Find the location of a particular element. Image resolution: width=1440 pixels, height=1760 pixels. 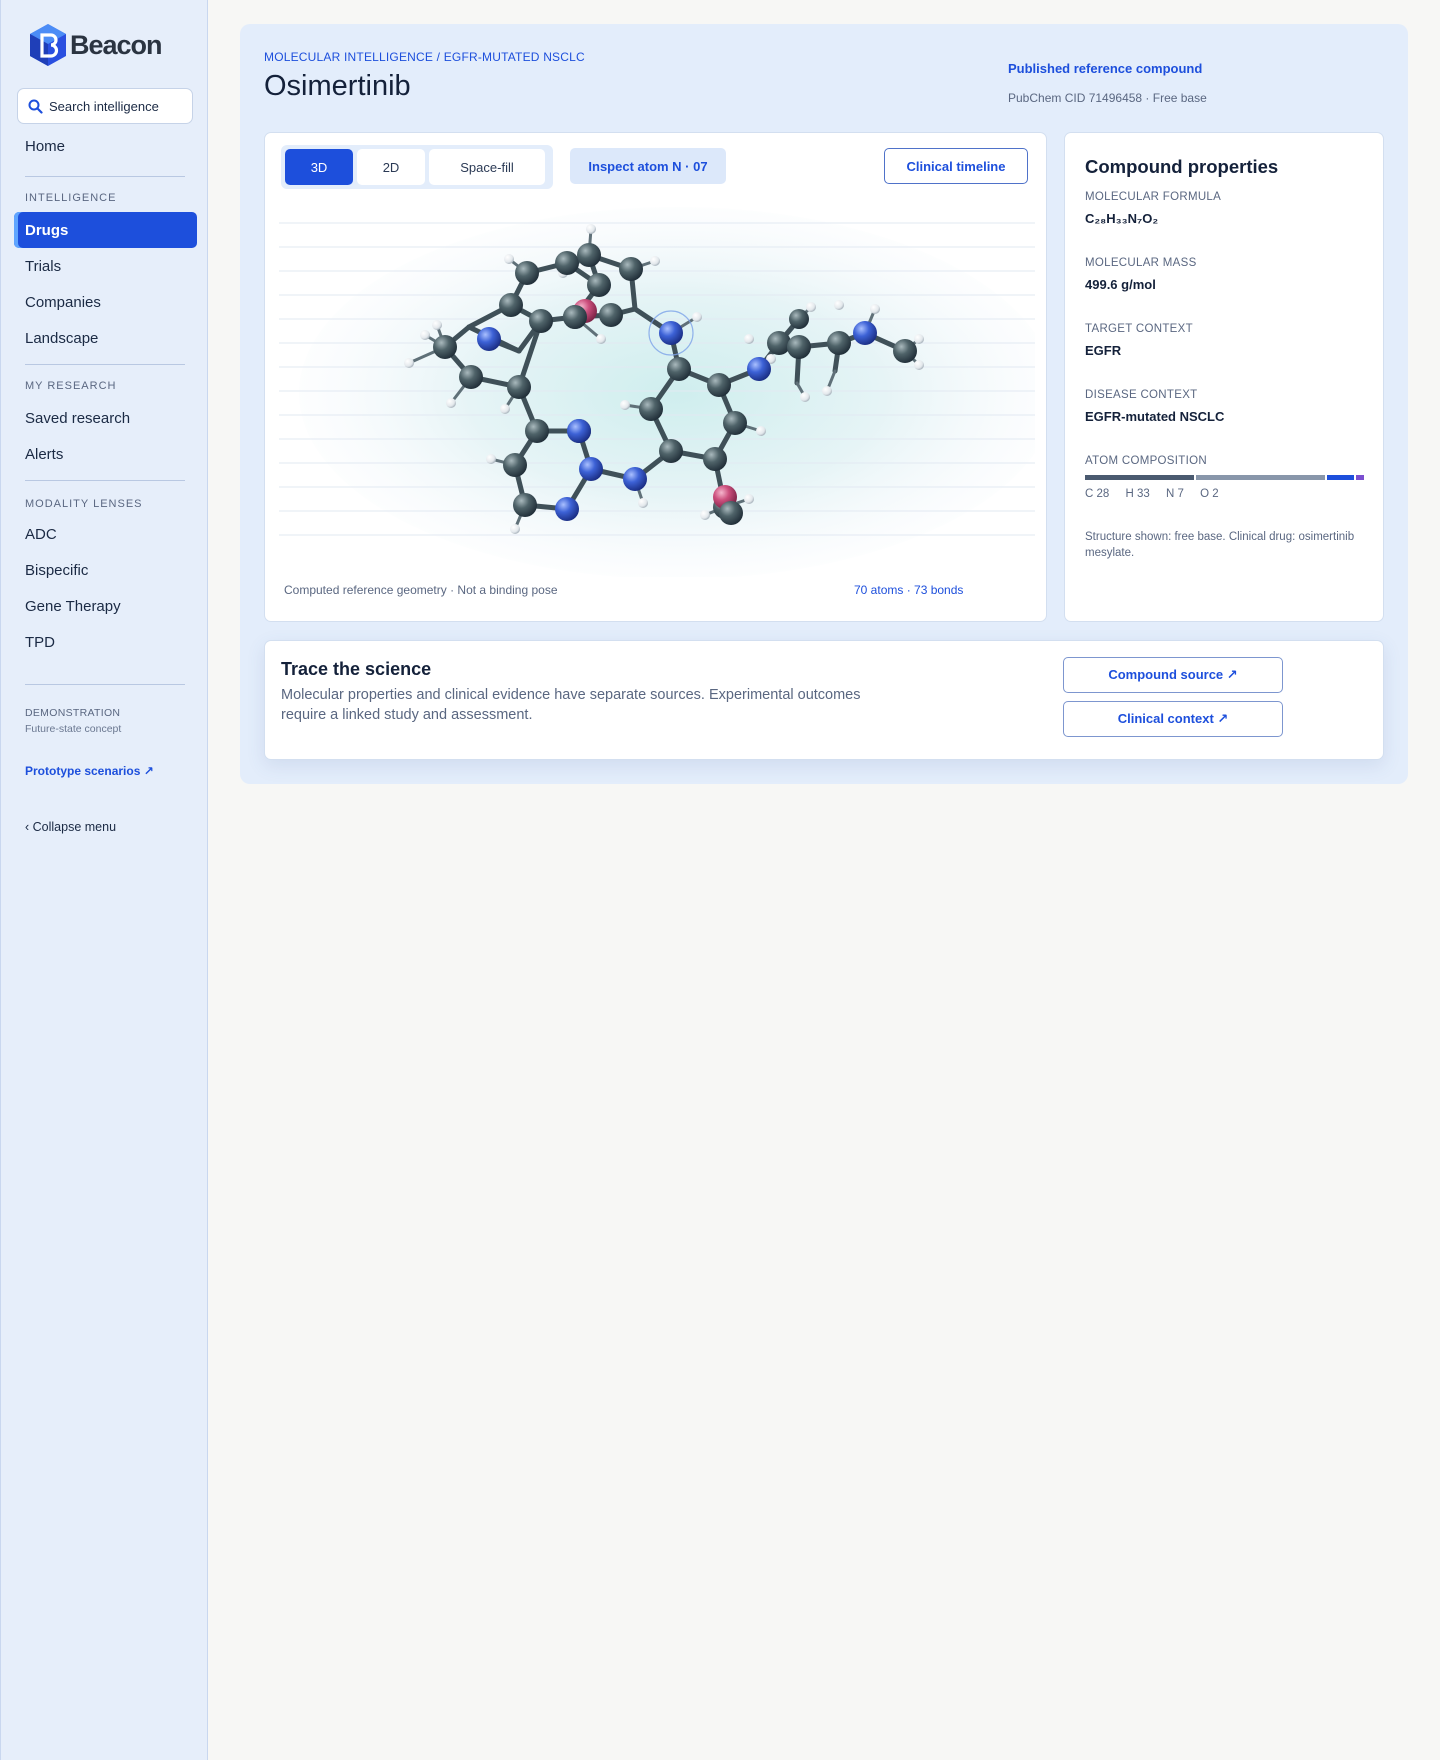

collapse-menu-button: ‹ Collapse menu is located at coordinates (70, 827).